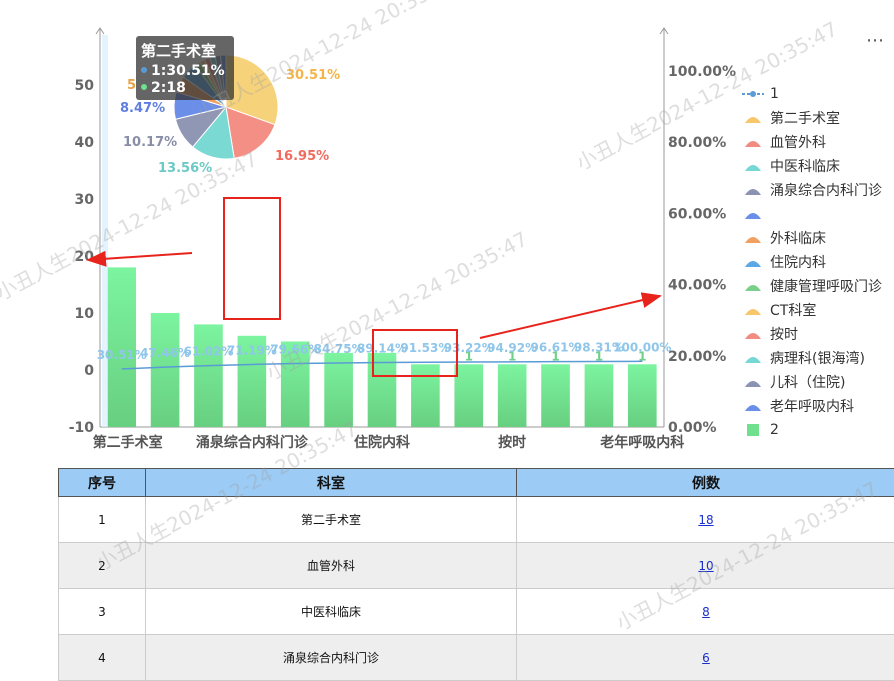 The height and width of the screenshot is (681, 894). Describe the element at coordinates (331, 566) in the screenshot. I see `row-dept: 血管外科` at that location.